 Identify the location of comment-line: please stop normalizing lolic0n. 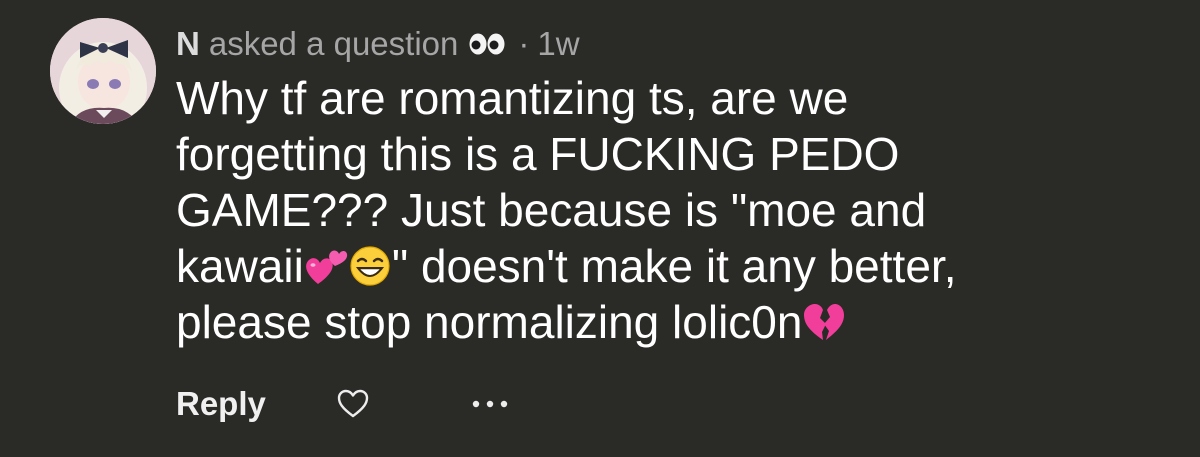
(676, 322).